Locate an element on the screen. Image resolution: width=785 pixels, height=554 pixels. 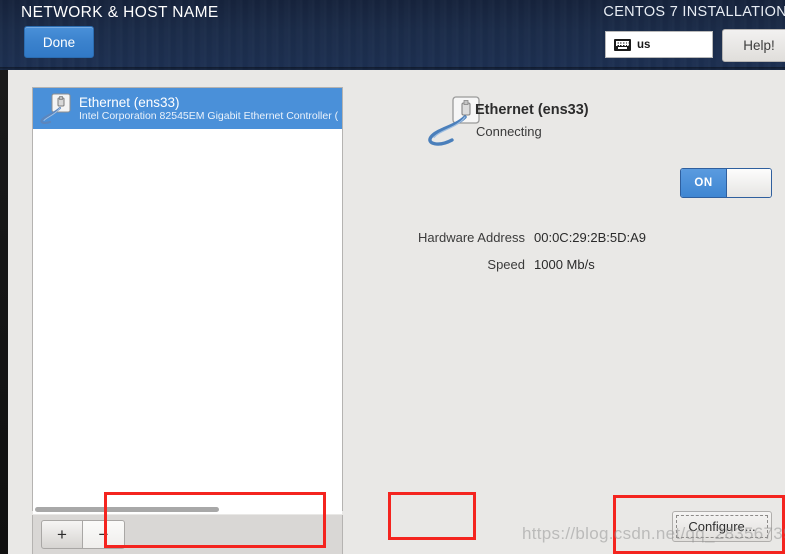
done-button-label: Done is located at coordinates (59, 42).